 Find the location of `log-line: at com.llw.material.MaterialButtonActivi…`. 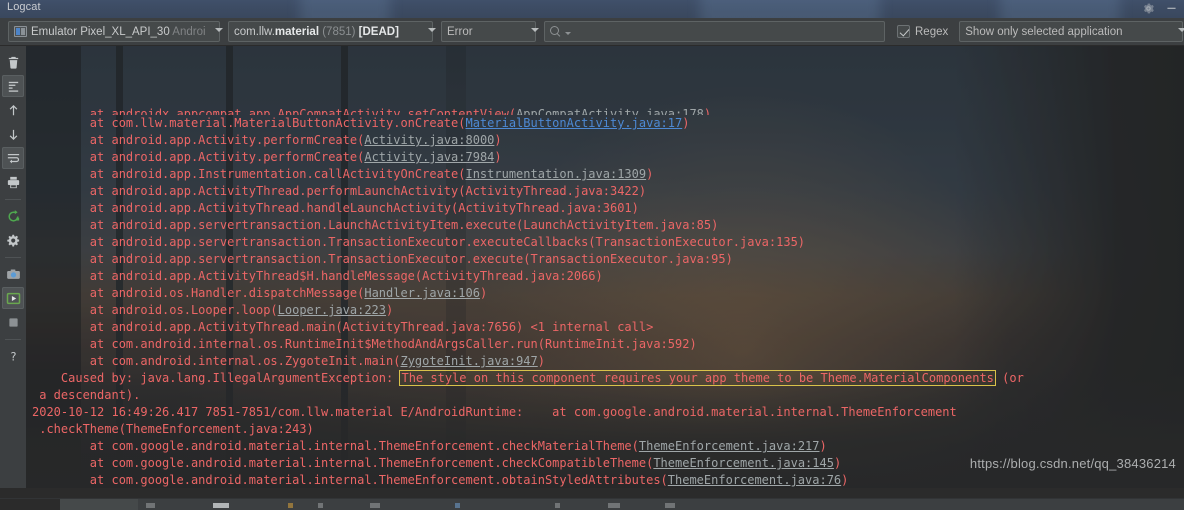

log-line: at com.llw.material.MaterialButtonActivi… is located at coordinates (361, 123).